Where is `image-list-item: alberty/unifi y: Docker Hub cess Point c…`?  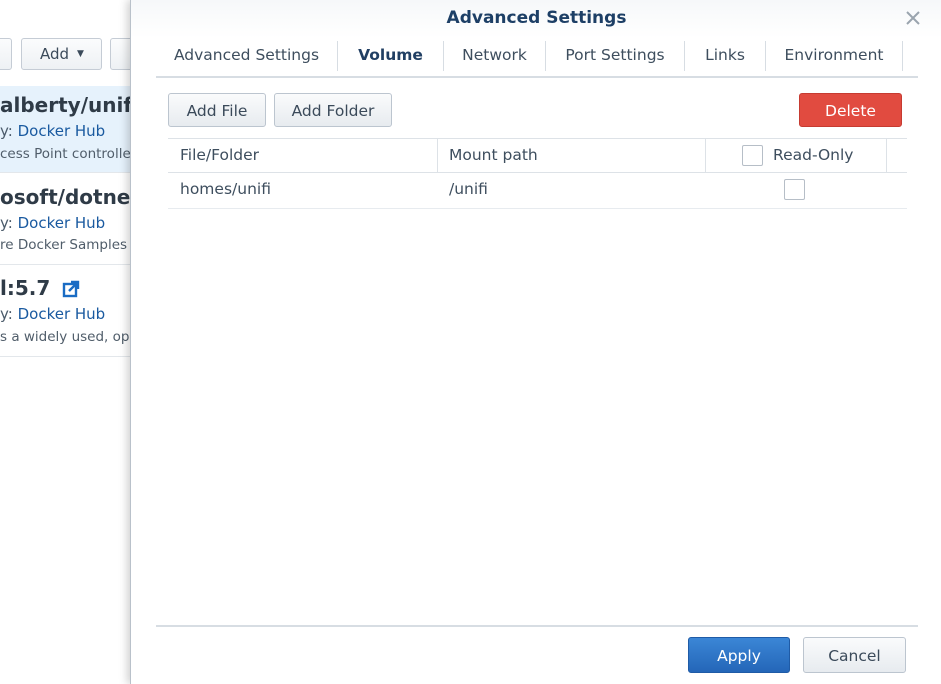
image-list-item: alberty/unifi y: Docker Hub cess Point c… is located at coordinates (70, 129).